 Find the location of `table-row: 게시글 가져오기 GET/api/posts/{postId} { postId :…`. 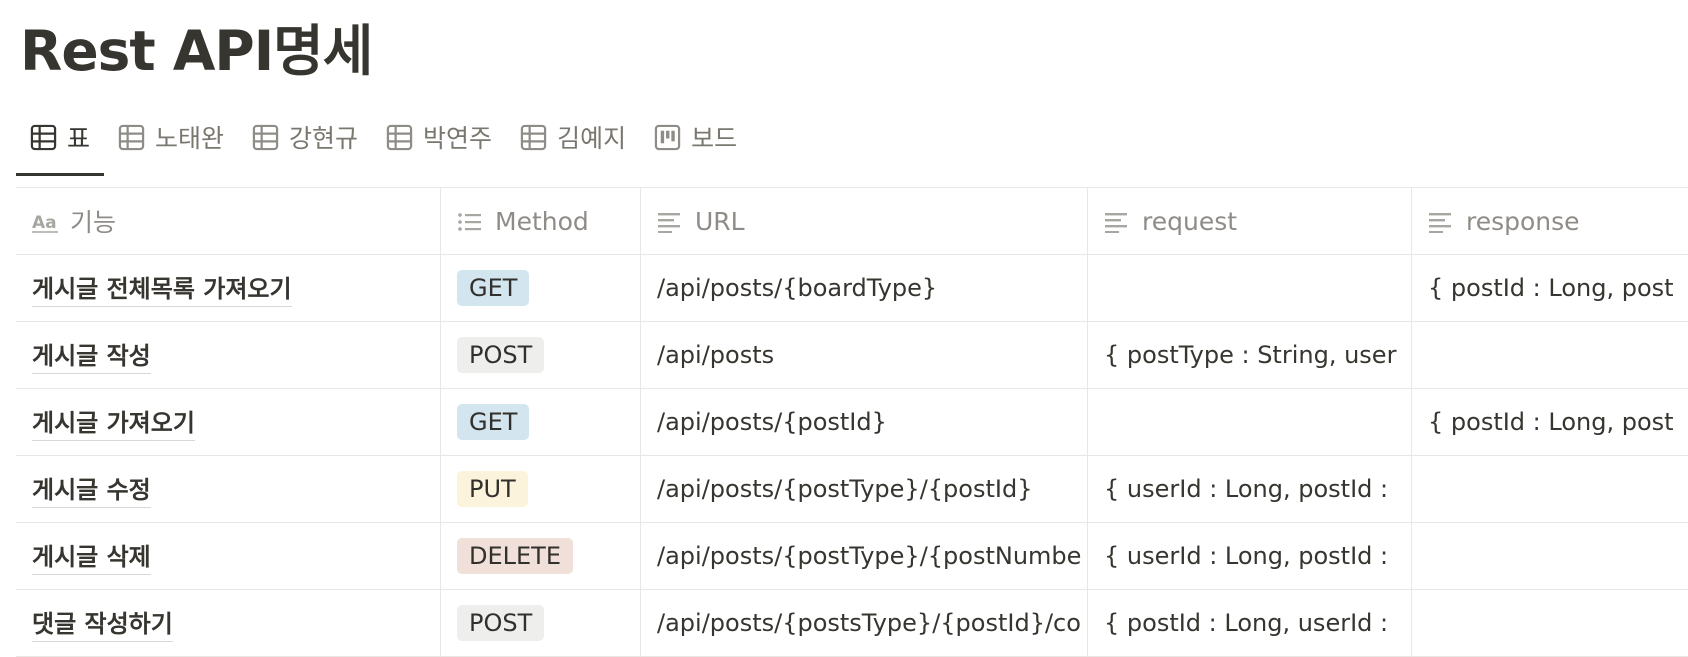

table-row: 게시글 가져오기 GET/api/posts/{postId} { postId :… is located at coordinates (852, 422).